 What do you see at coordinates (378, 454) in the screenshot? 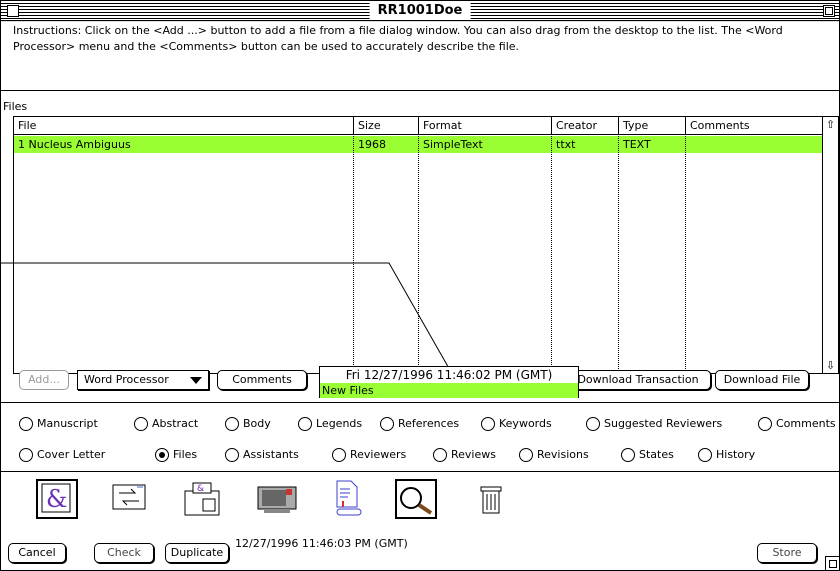
I see `tab-label: Reviewers` at bounding box center [378, 454].